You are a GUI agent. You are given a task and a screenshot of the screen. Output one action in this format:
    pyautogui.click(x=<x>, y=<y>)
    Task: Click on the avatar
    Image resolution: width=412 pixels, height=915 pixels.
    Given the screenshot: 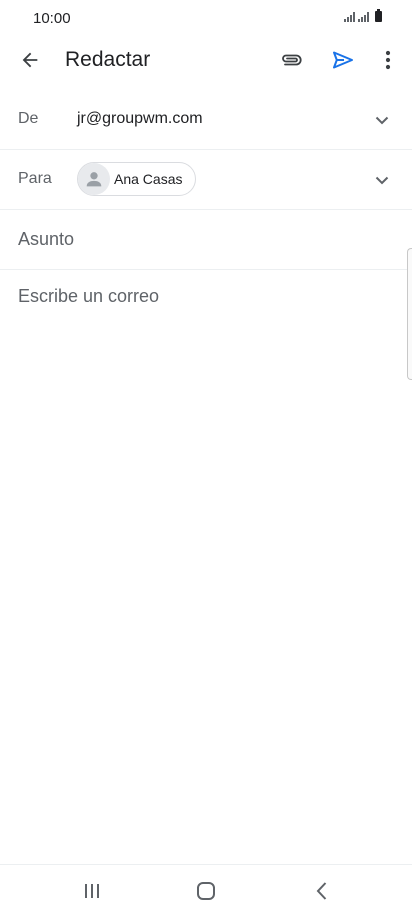 What is the action you would take?
    pyautogui.click(x=94, y=179)
    